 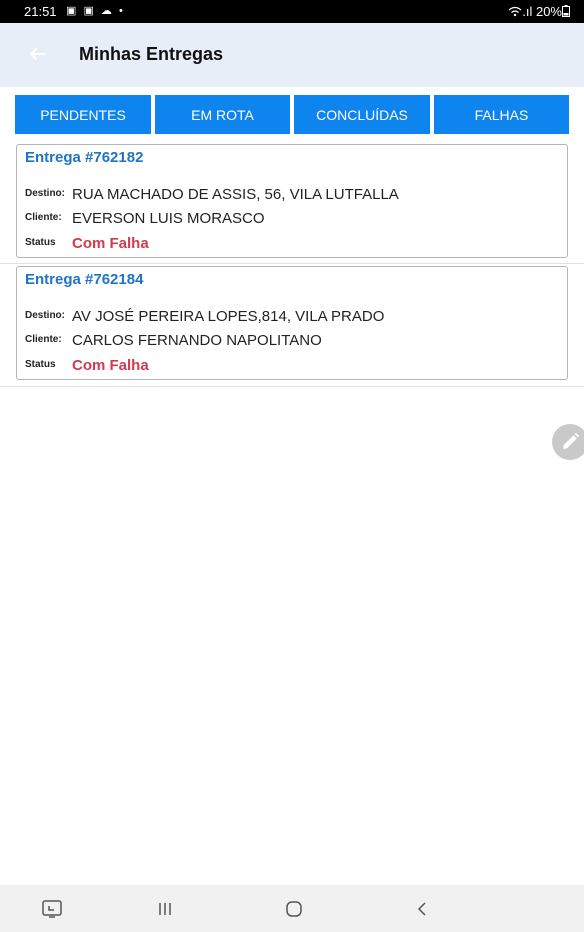 What do you see at coordinates (165, 909) in the screenshot?
I see `recent-apps-icon` at bounding box center [165, 909].